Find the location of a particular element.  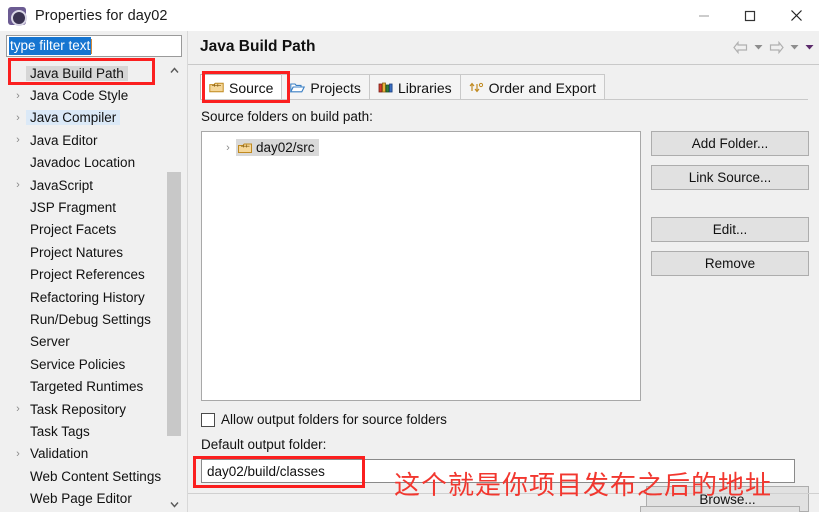

sidebar-item-label: Validation is located at coordinates (59, 454).